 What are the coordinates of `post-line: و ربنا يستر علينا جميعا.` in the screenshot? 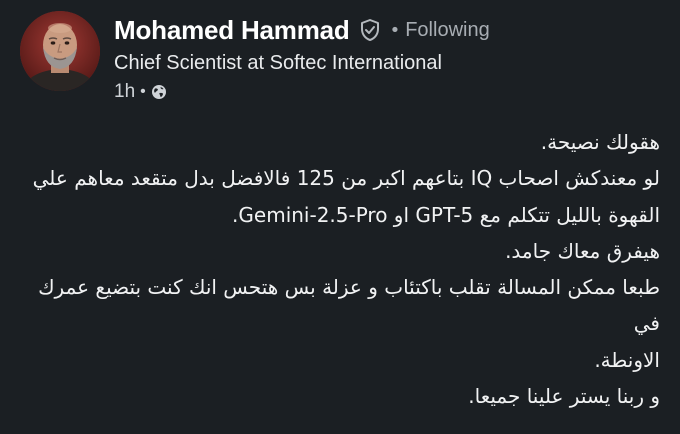 It's located at (564, 396).